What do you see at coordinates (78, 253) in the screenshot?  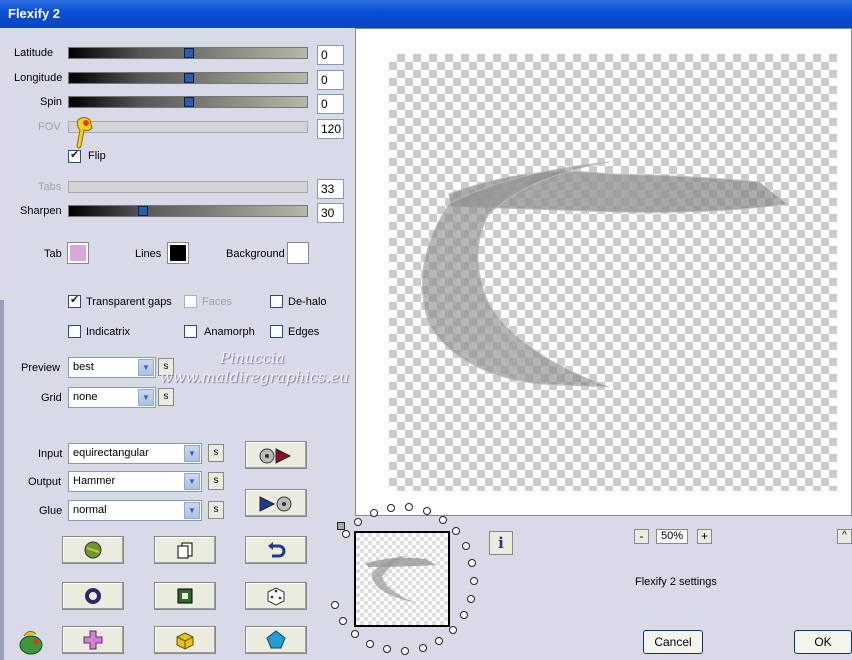 I see `tab-color-swatch` at bounding box center [78, 253].